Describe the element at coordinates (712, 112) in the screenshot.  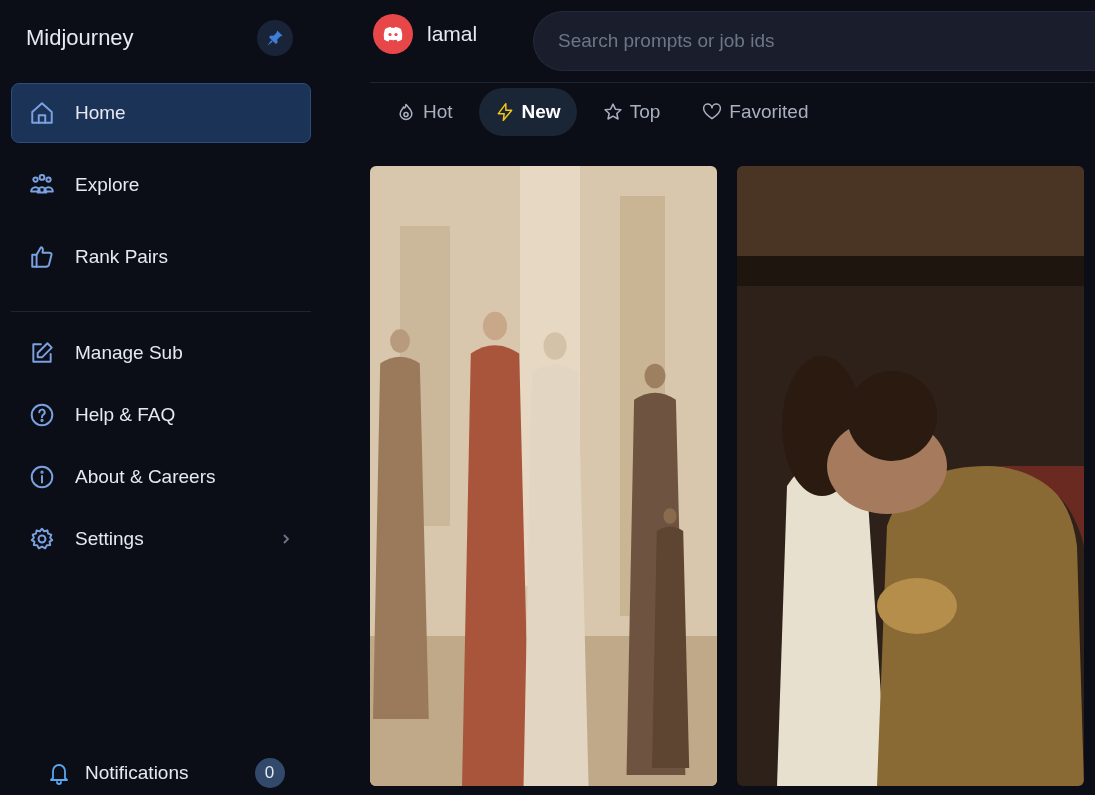
I see `heart-icon` at that location.